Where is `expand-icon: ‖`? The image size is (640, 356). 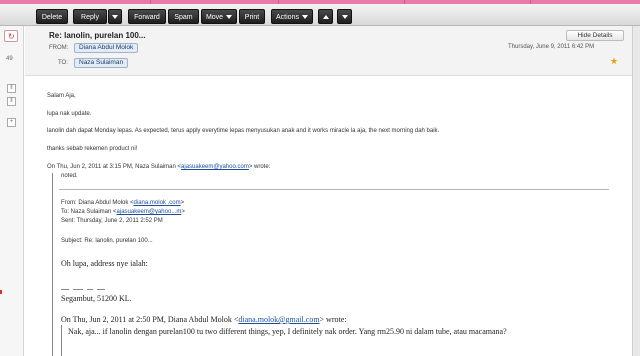
expand-icon: ‖ is located at coordinates (11, 101).